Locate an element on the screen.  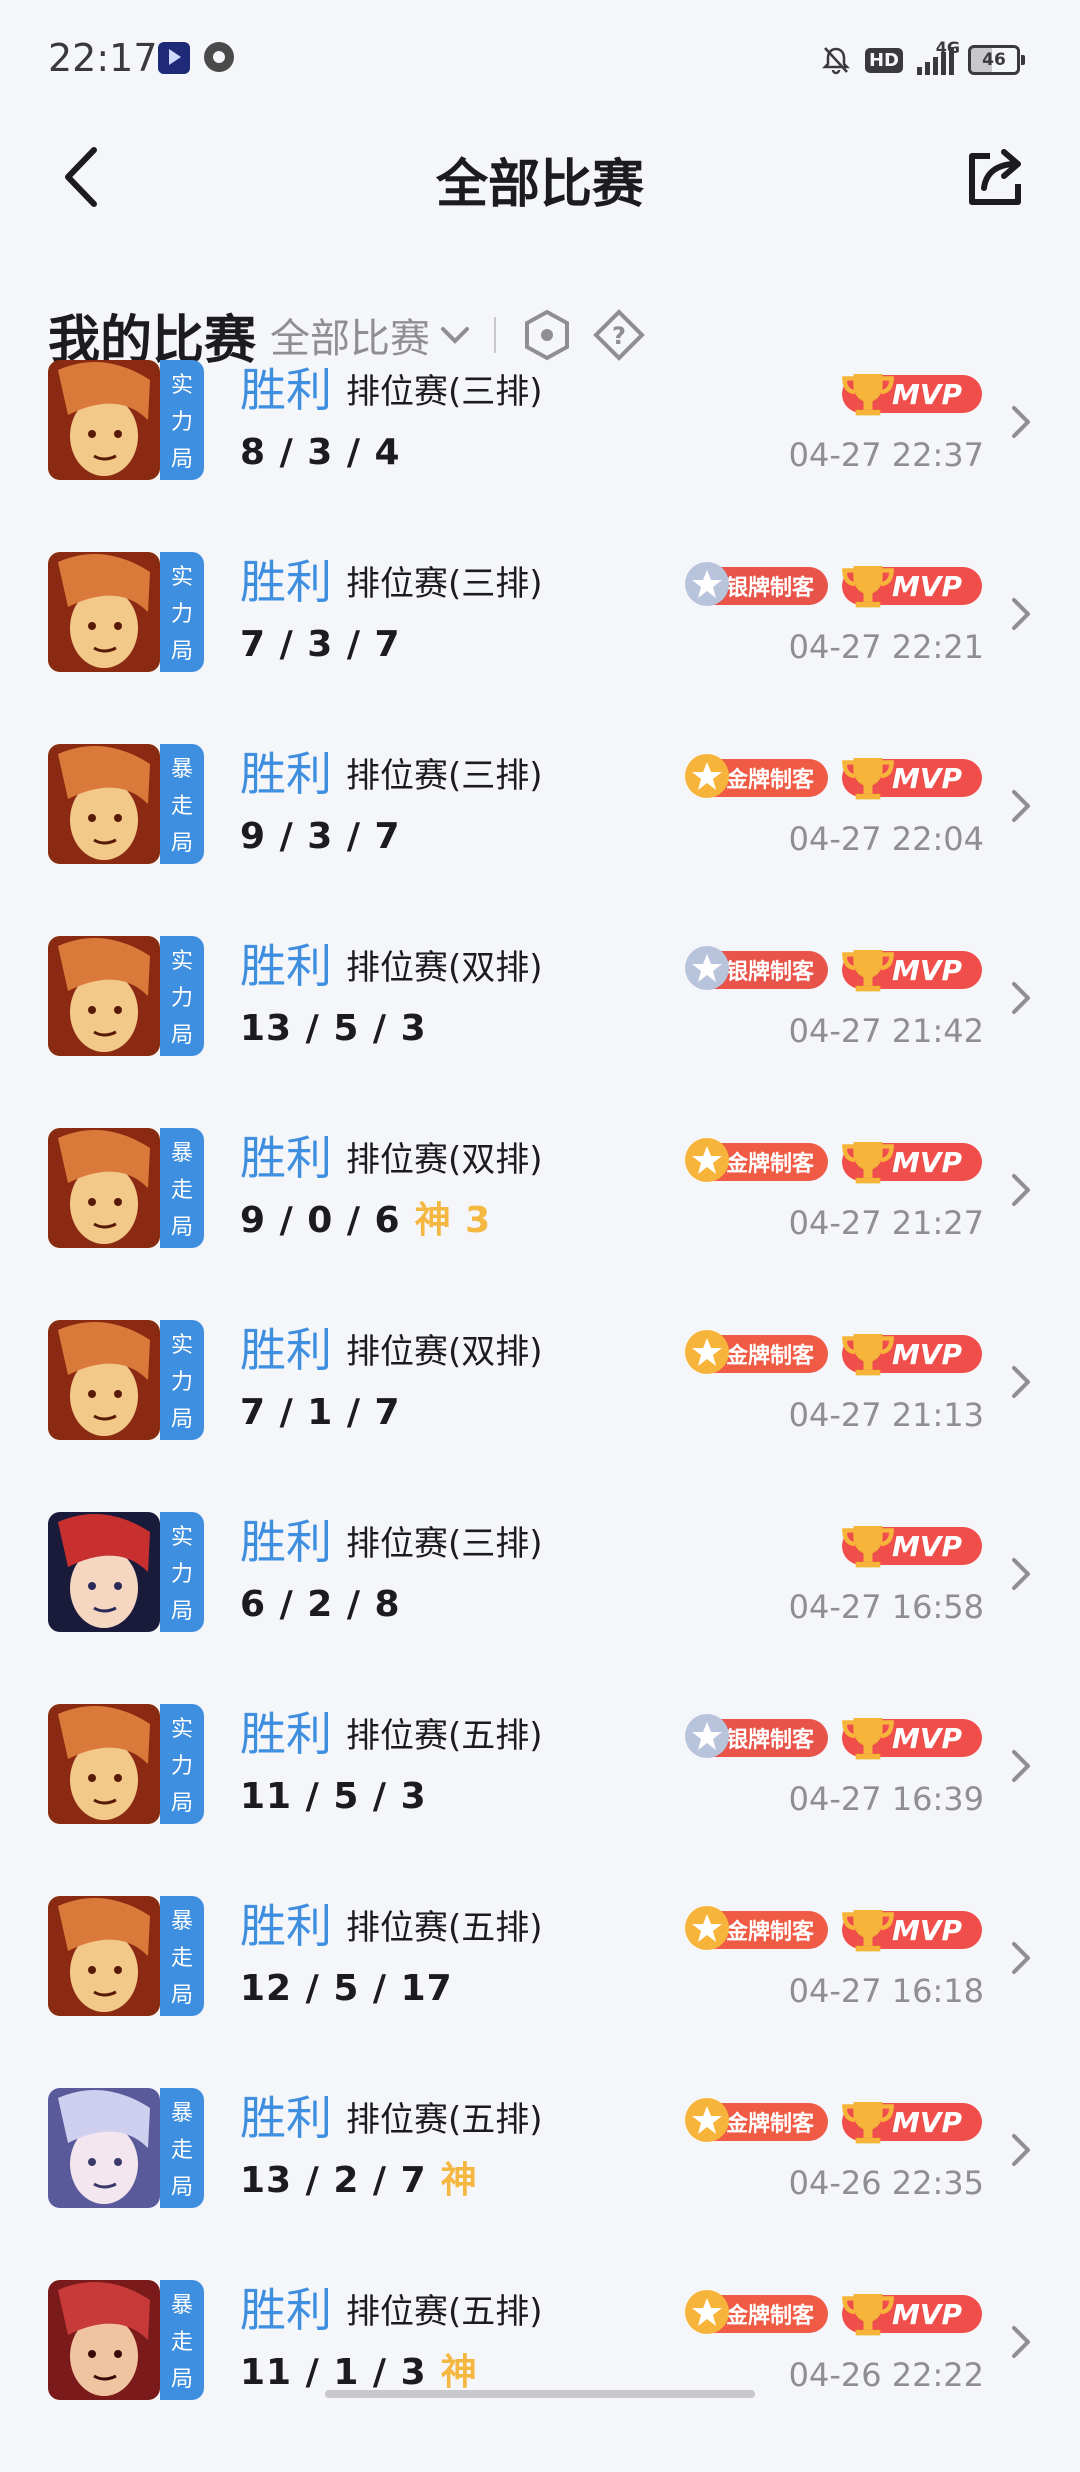
chevron-down-icon is located at coordinates (455, 335).